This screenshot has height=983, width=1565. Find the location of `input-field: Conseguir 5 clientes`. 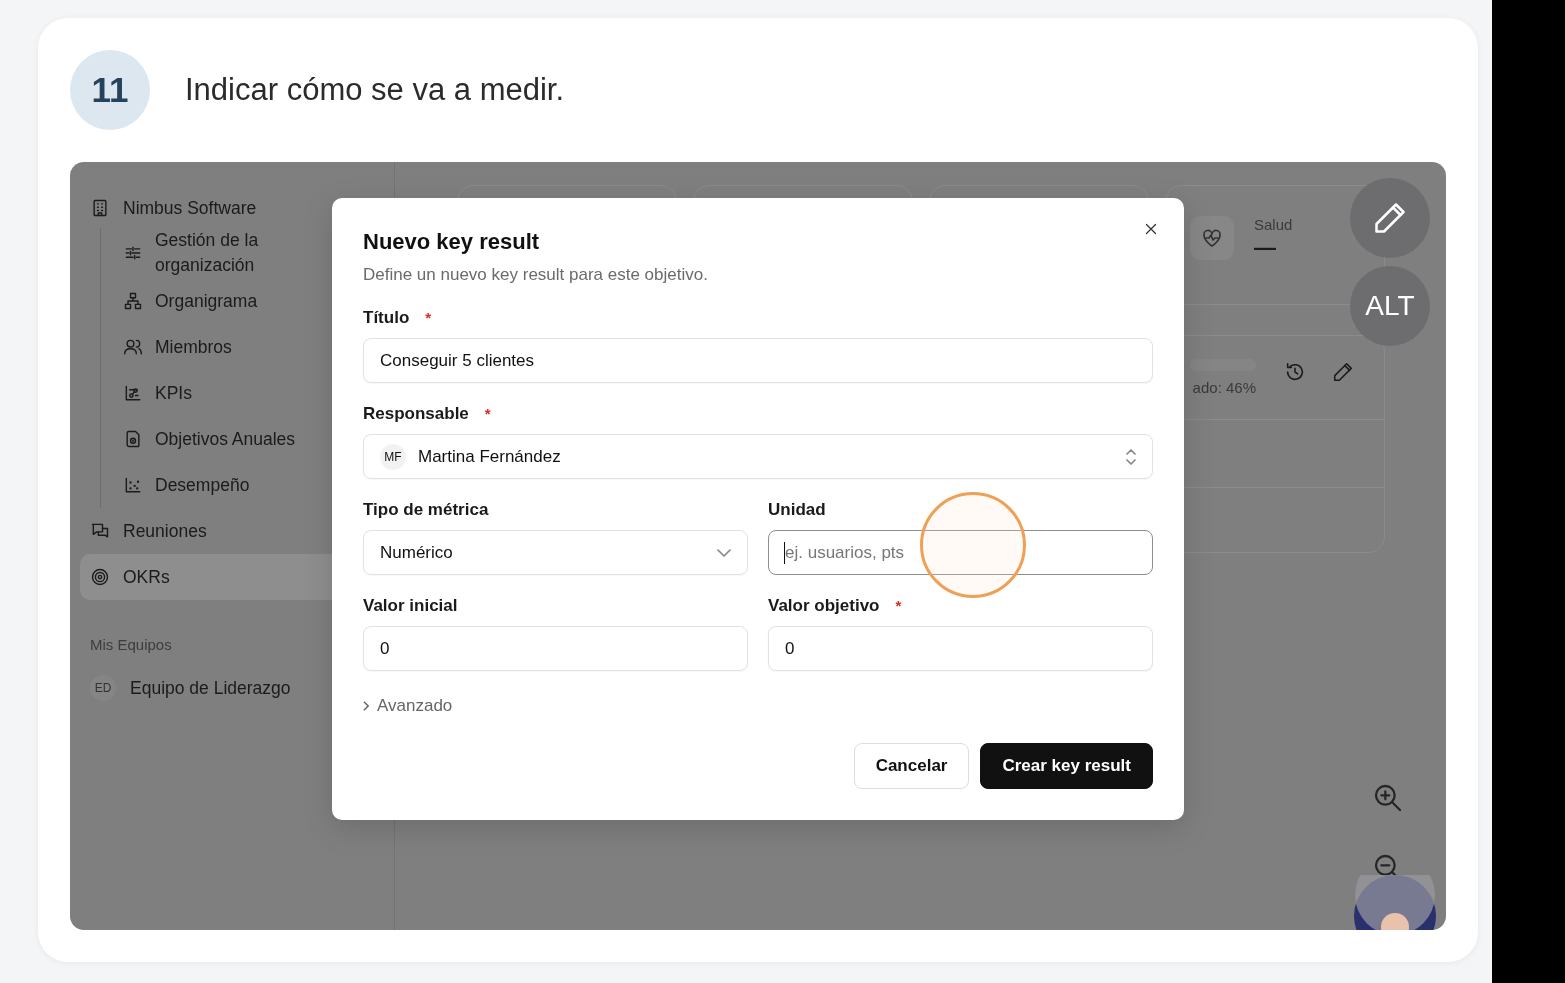

input-field: Conseguir 5 clientes is located at coordinates (758, 360).